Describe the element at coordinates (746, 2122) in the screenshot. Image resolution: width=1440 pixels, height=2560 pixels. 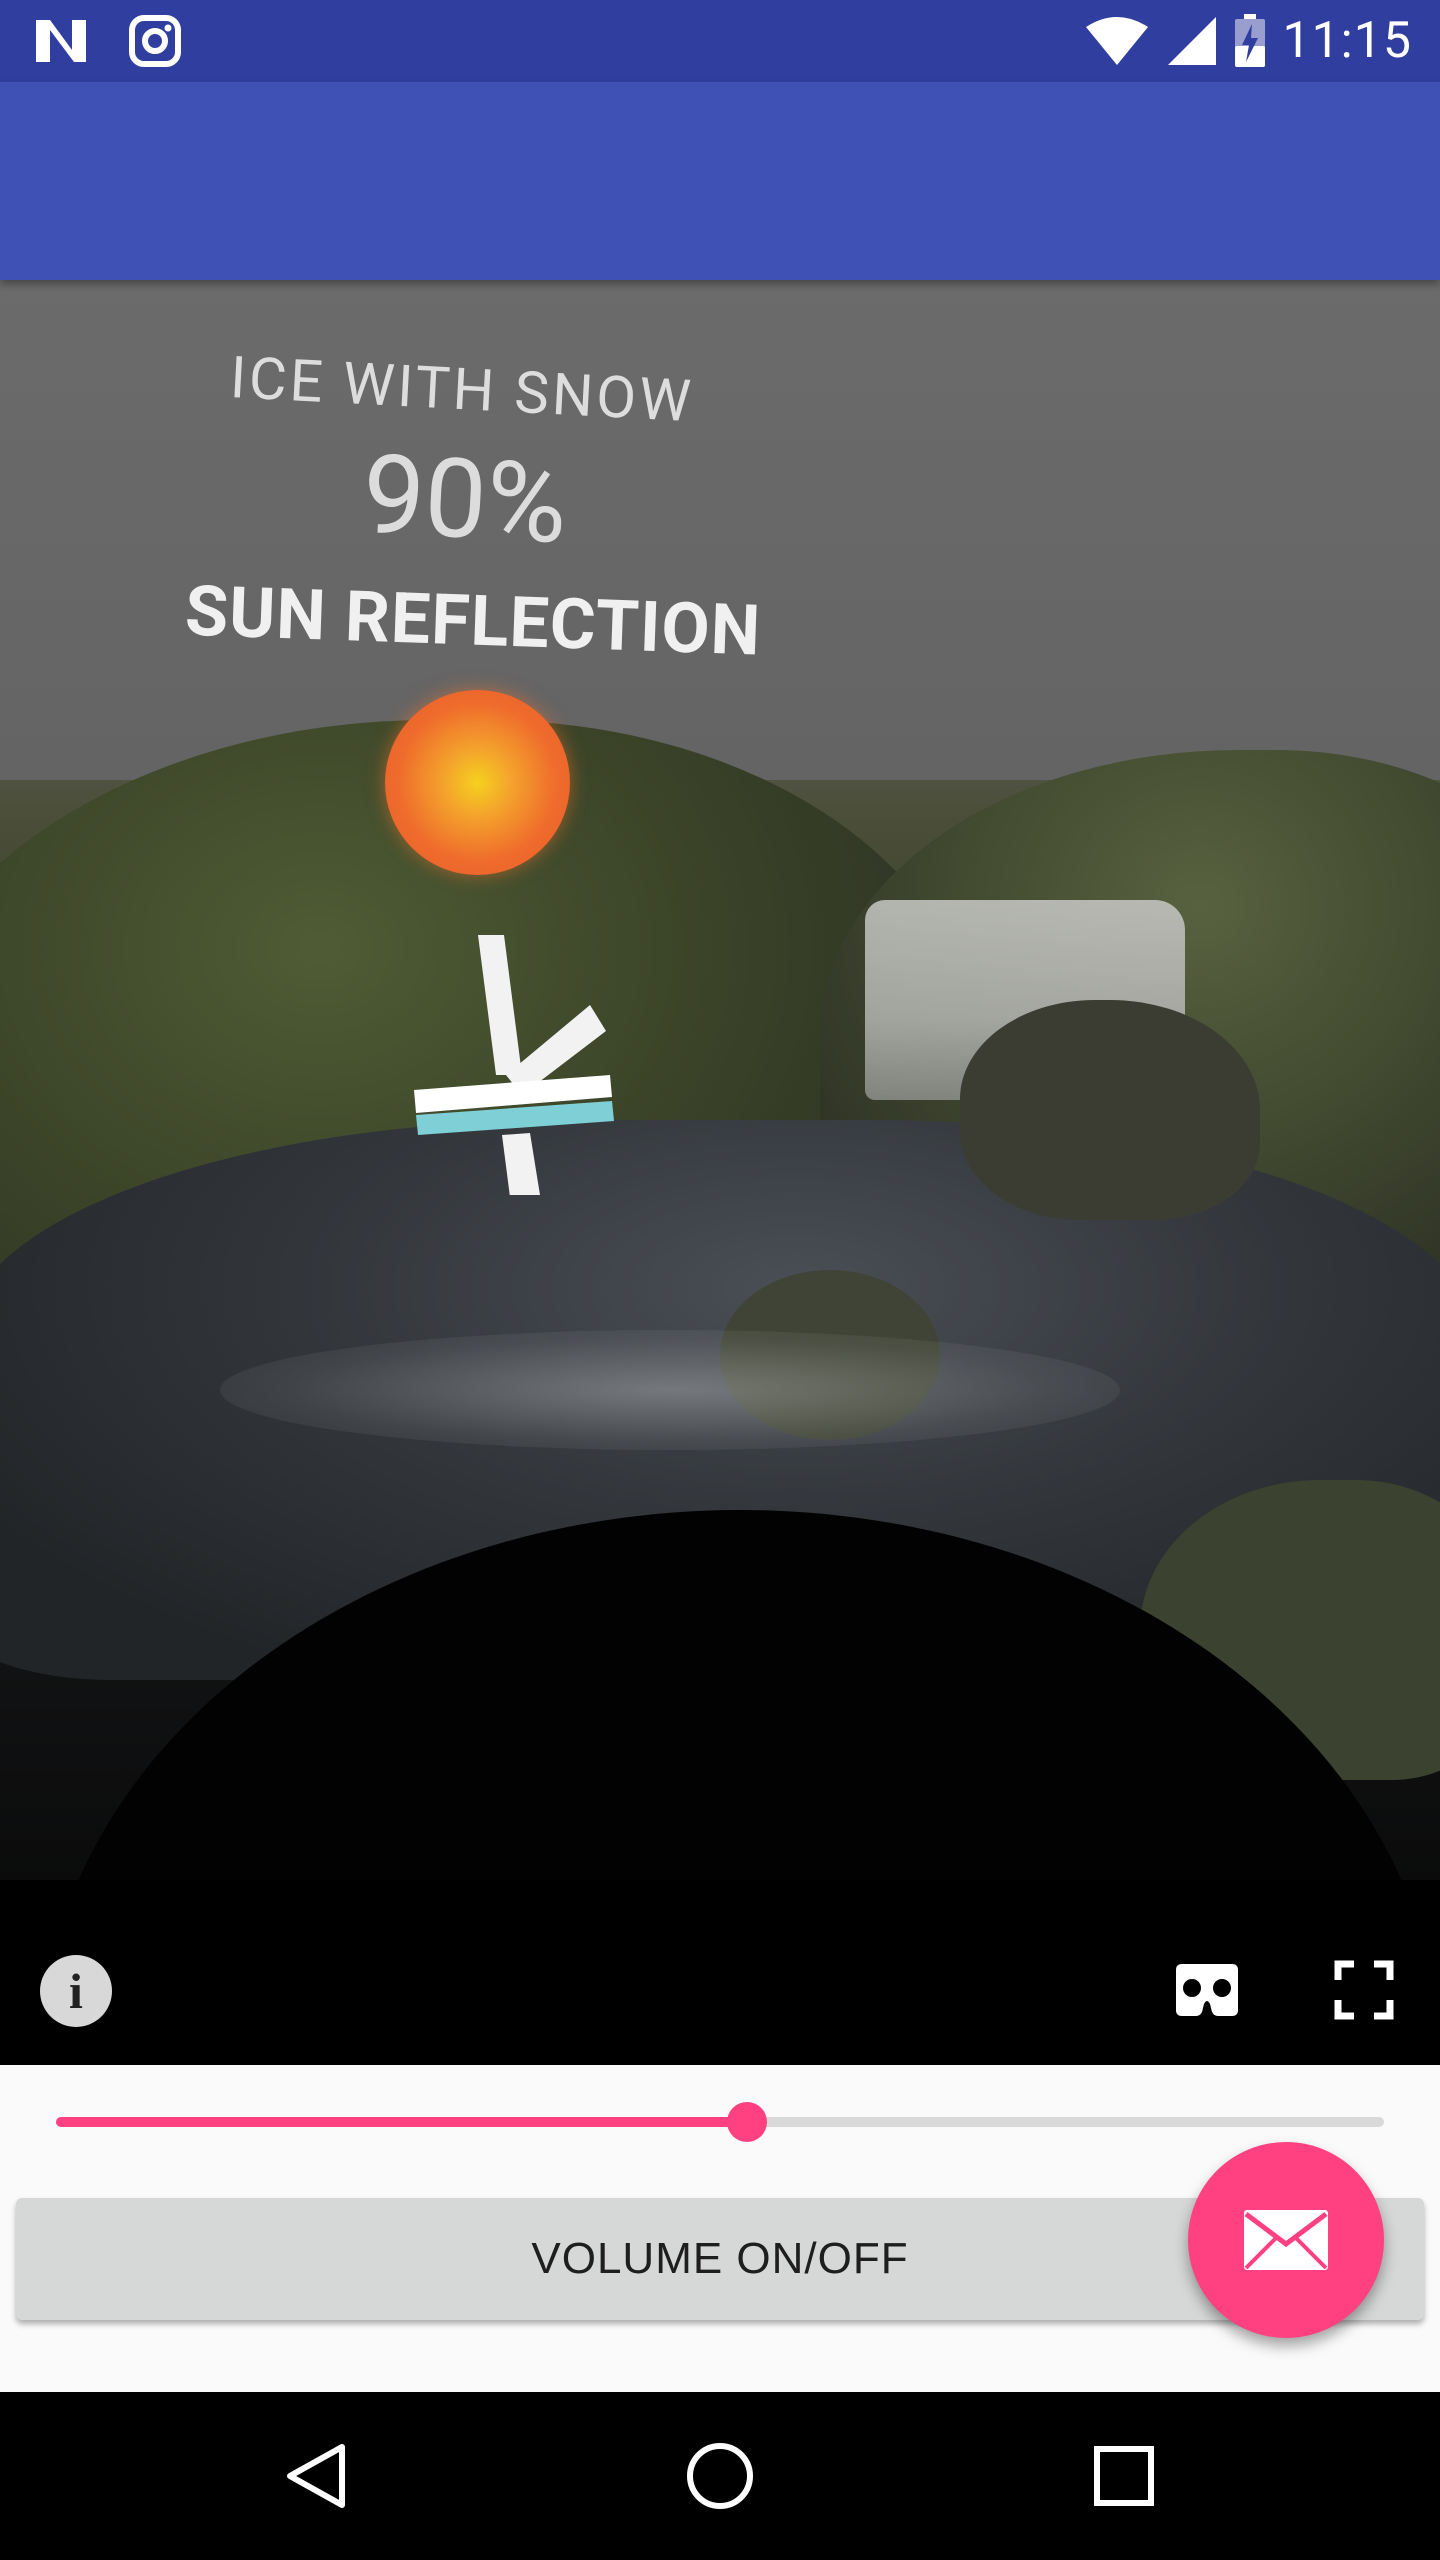
I see `seek-slider-thumb` at that location.